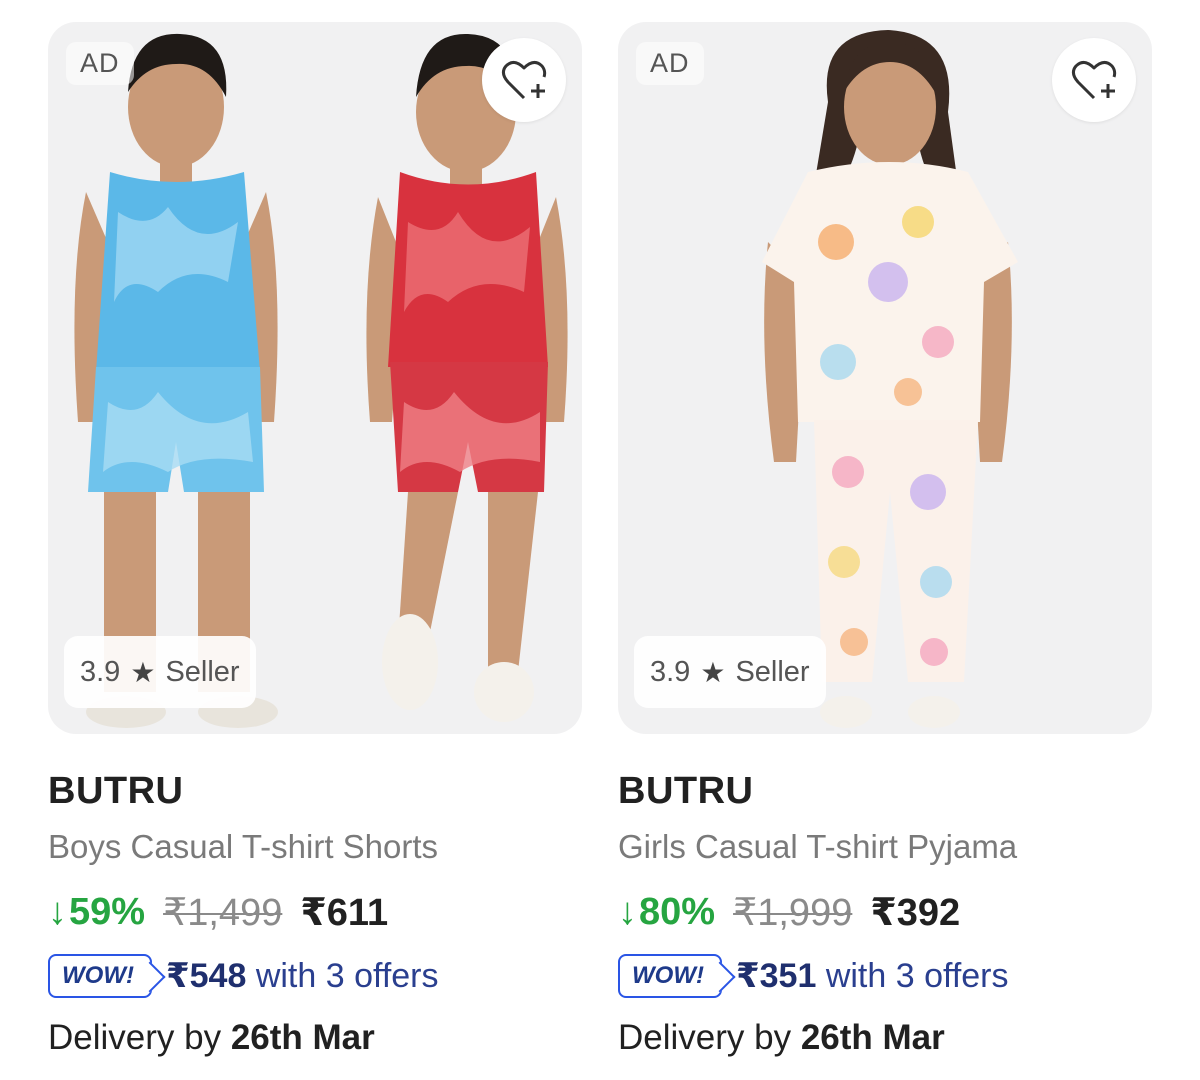  Describe the element at coordinates (780, 976) in the screenshot. I see `offer-price: ₹351` at that location.